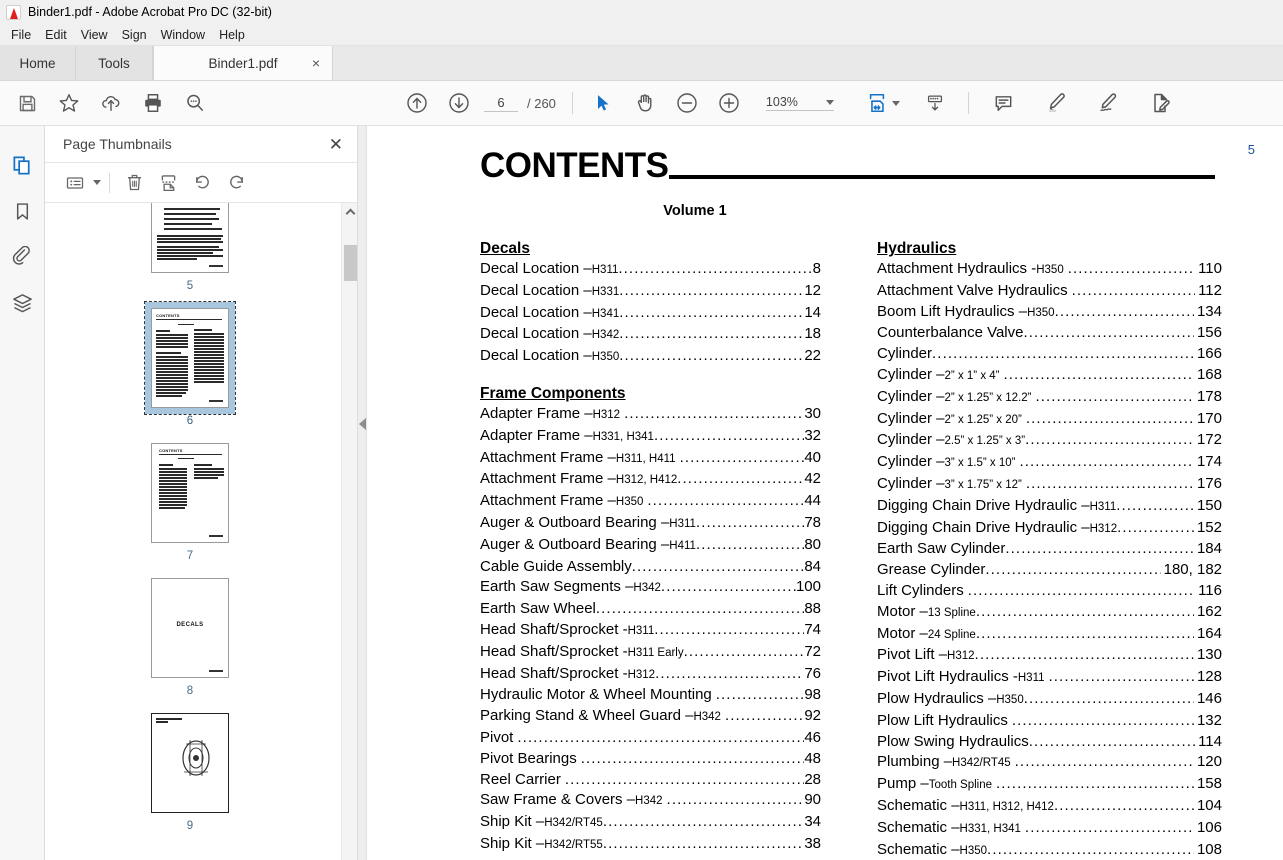 This screenshot has height=860, width=1283. I want to click on tab-document: Binder1.pdf ×, so click(243, 63).